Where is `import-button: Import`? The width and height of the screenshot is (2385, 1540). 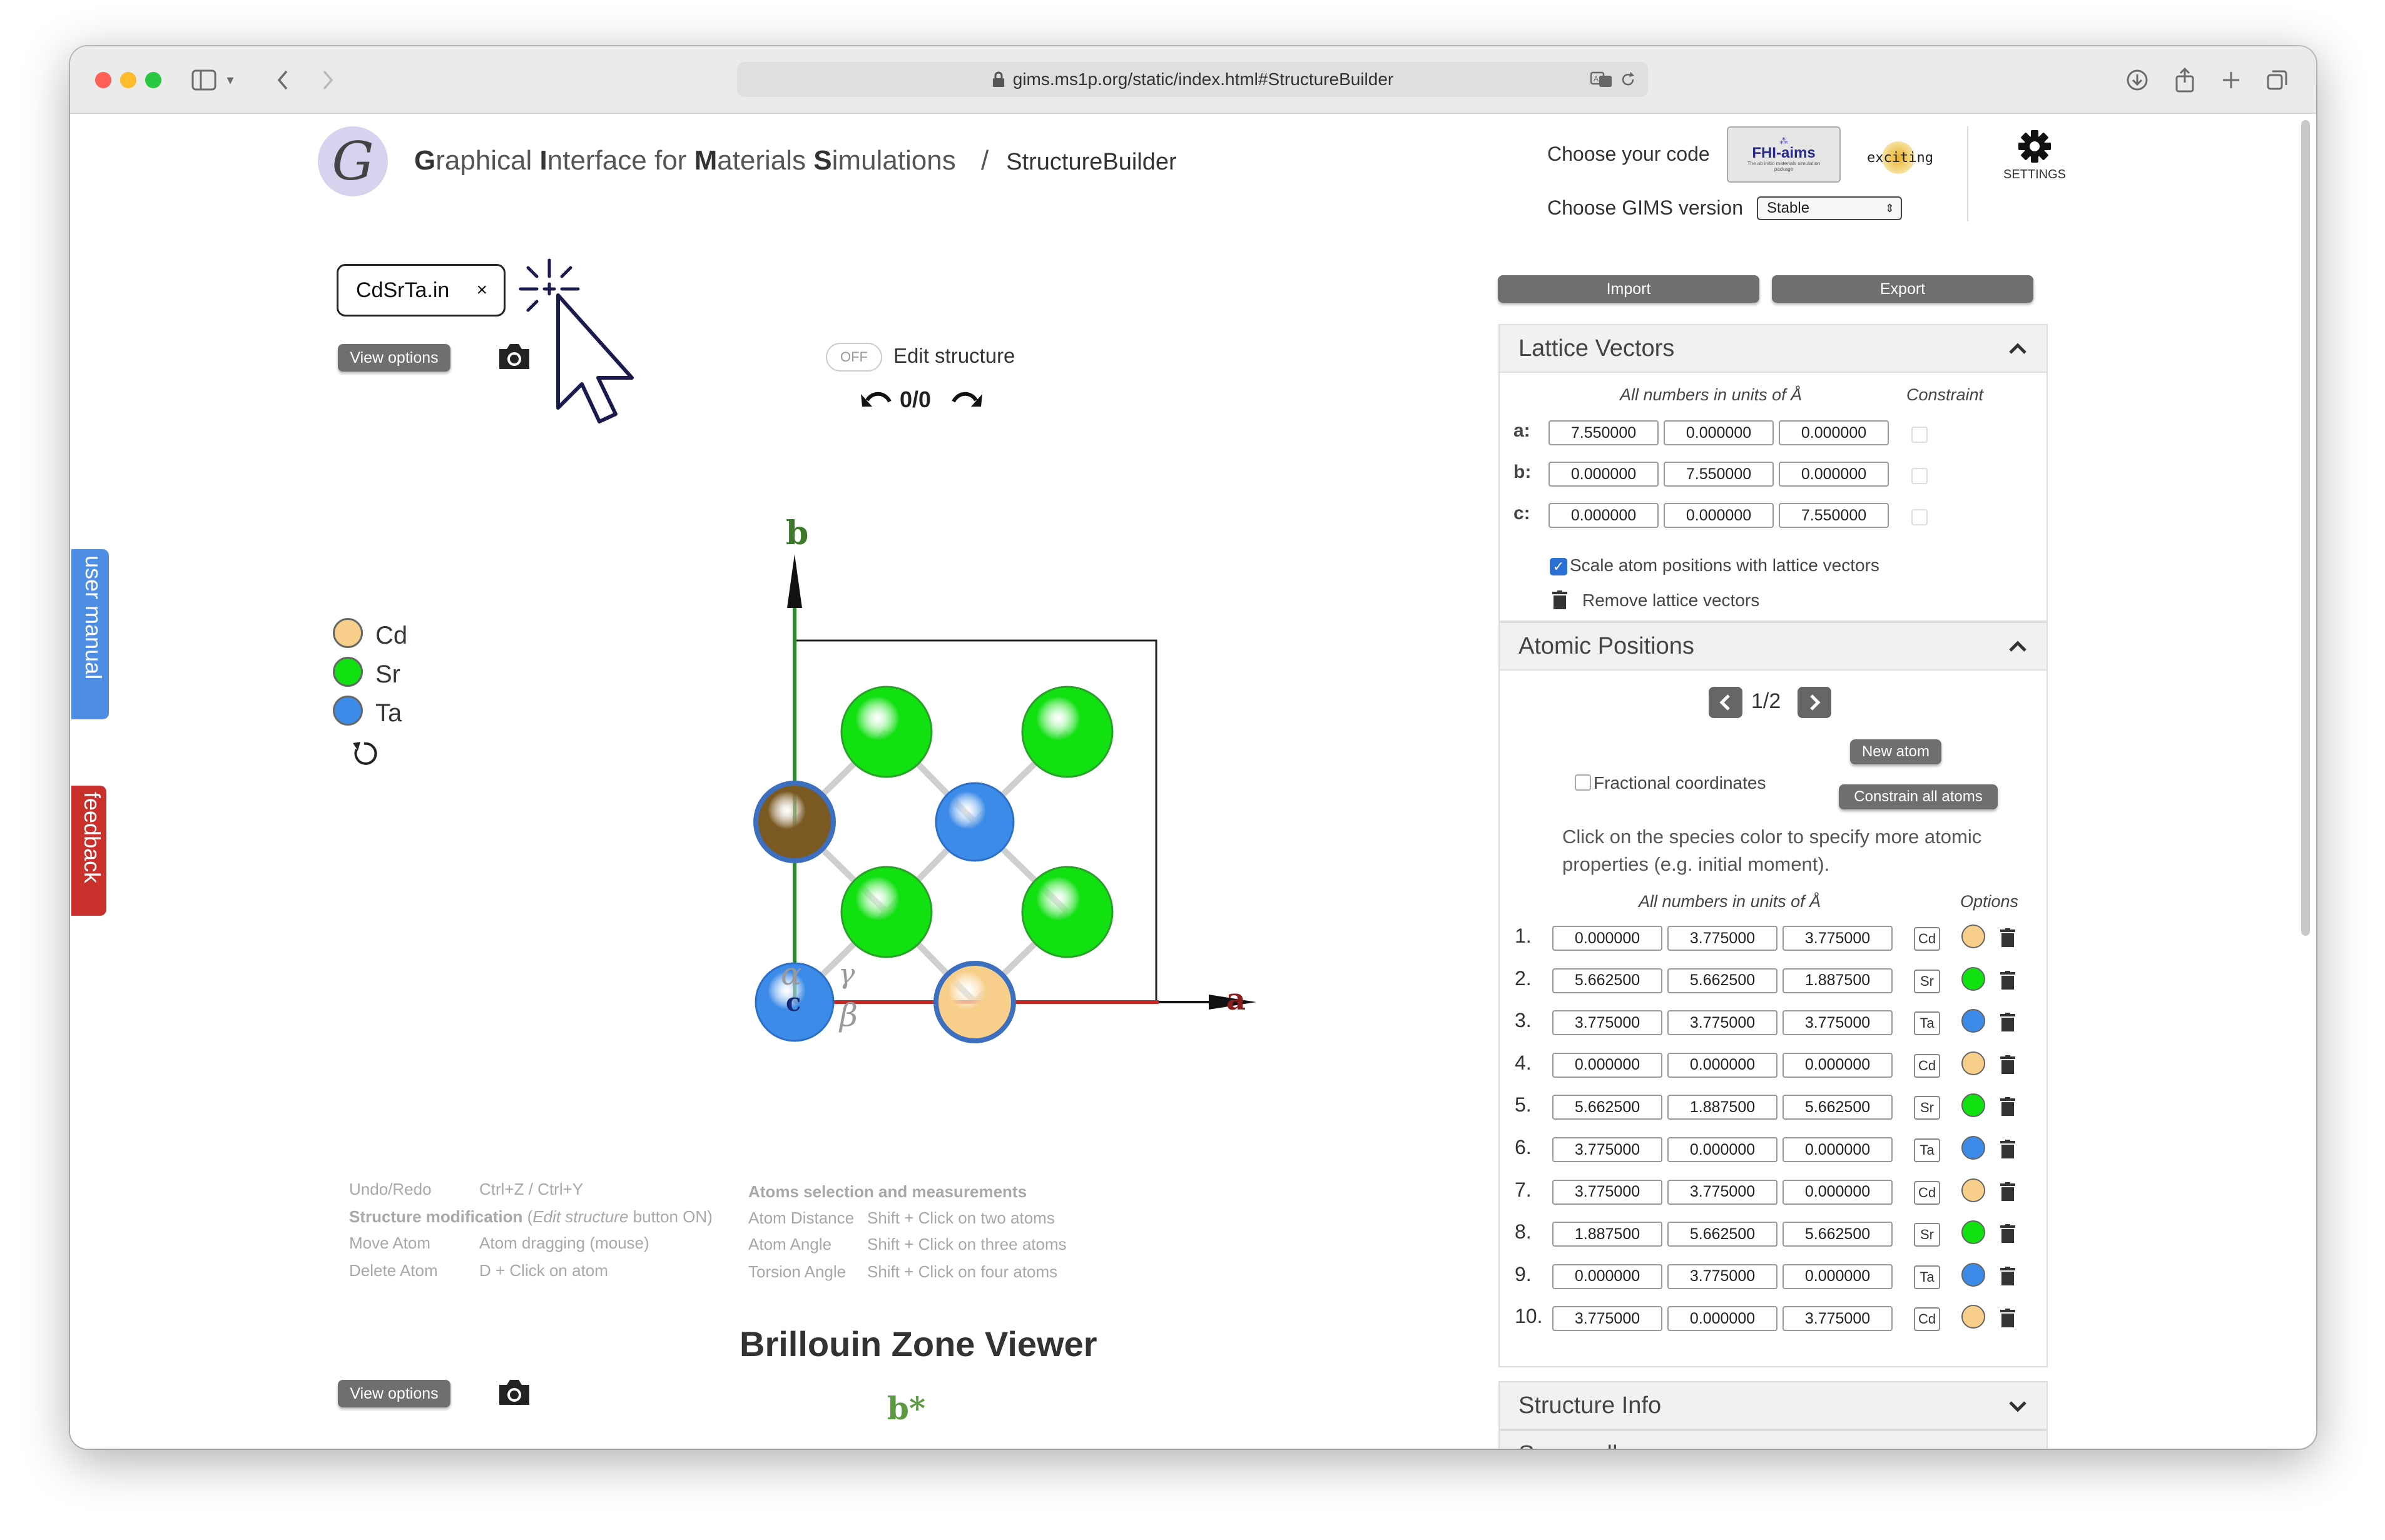
import-button: Import is located at coordinates (1628, 289).